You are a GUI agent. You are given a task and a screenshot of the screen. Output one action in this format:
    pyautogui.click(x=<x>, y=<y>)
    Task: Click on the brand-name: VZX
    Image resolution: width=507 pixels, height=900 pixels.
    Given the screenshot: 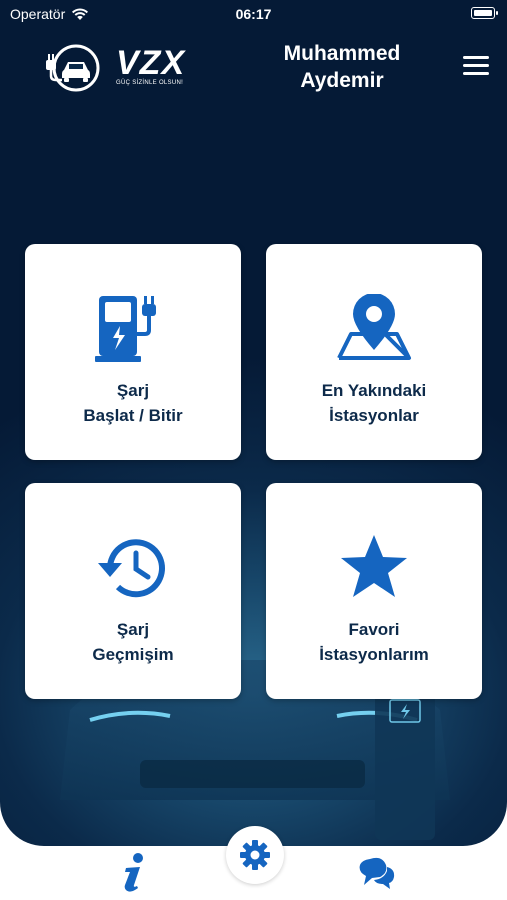 What is the action you would take?
    pyautogui.click(x=151, y=63)
    